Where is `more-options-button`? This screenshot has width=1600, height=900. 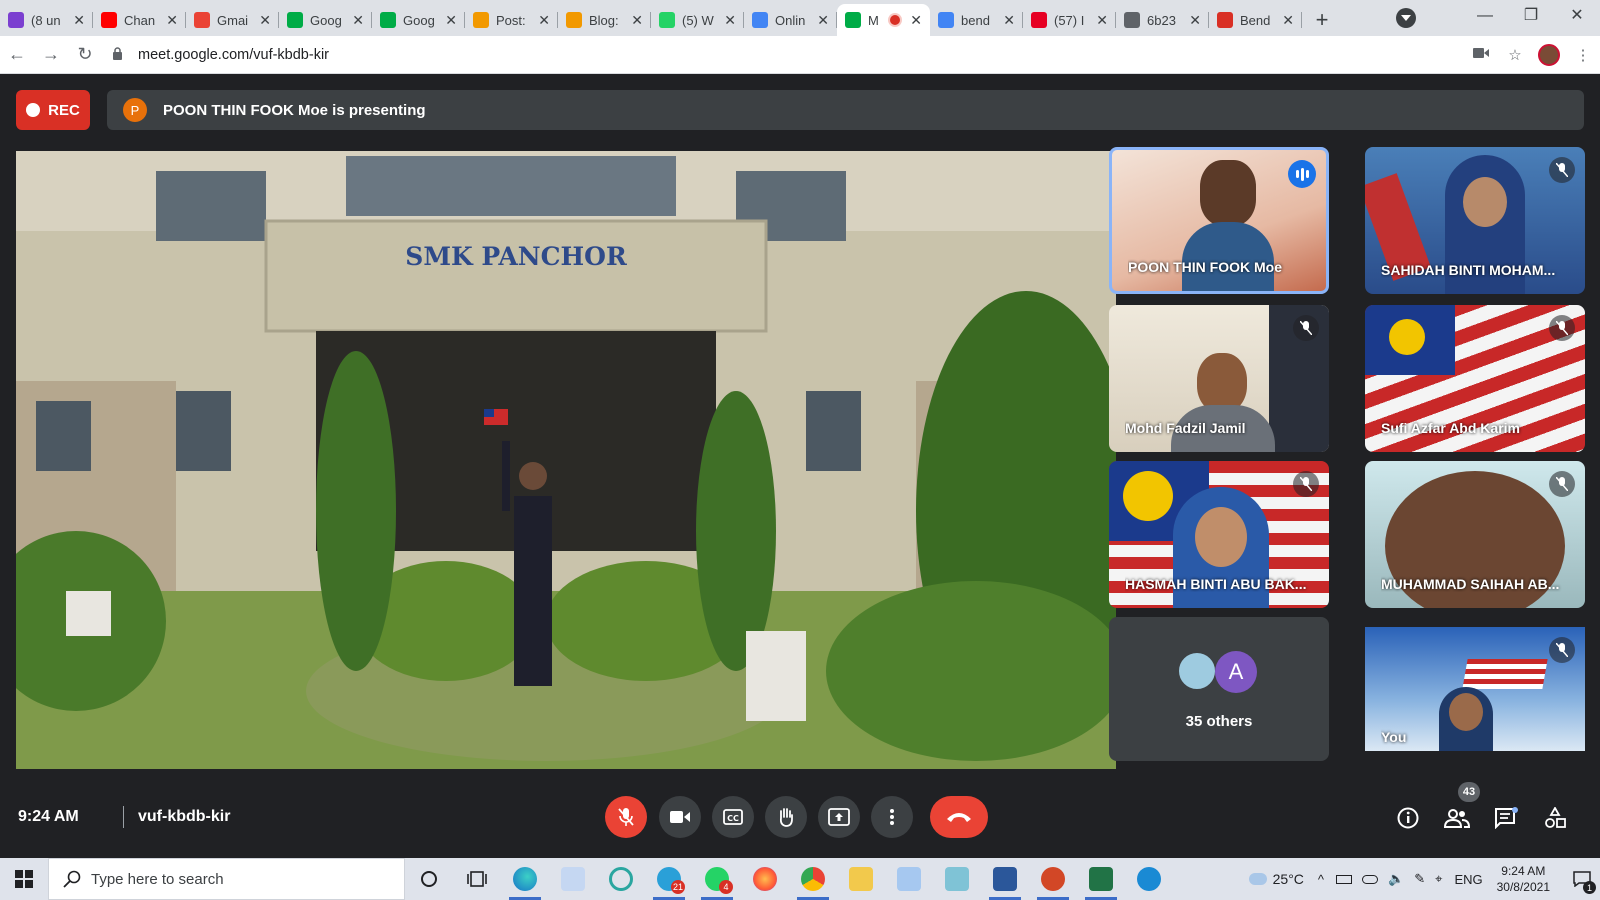 more-options-button is located at coordinates (892, 817).